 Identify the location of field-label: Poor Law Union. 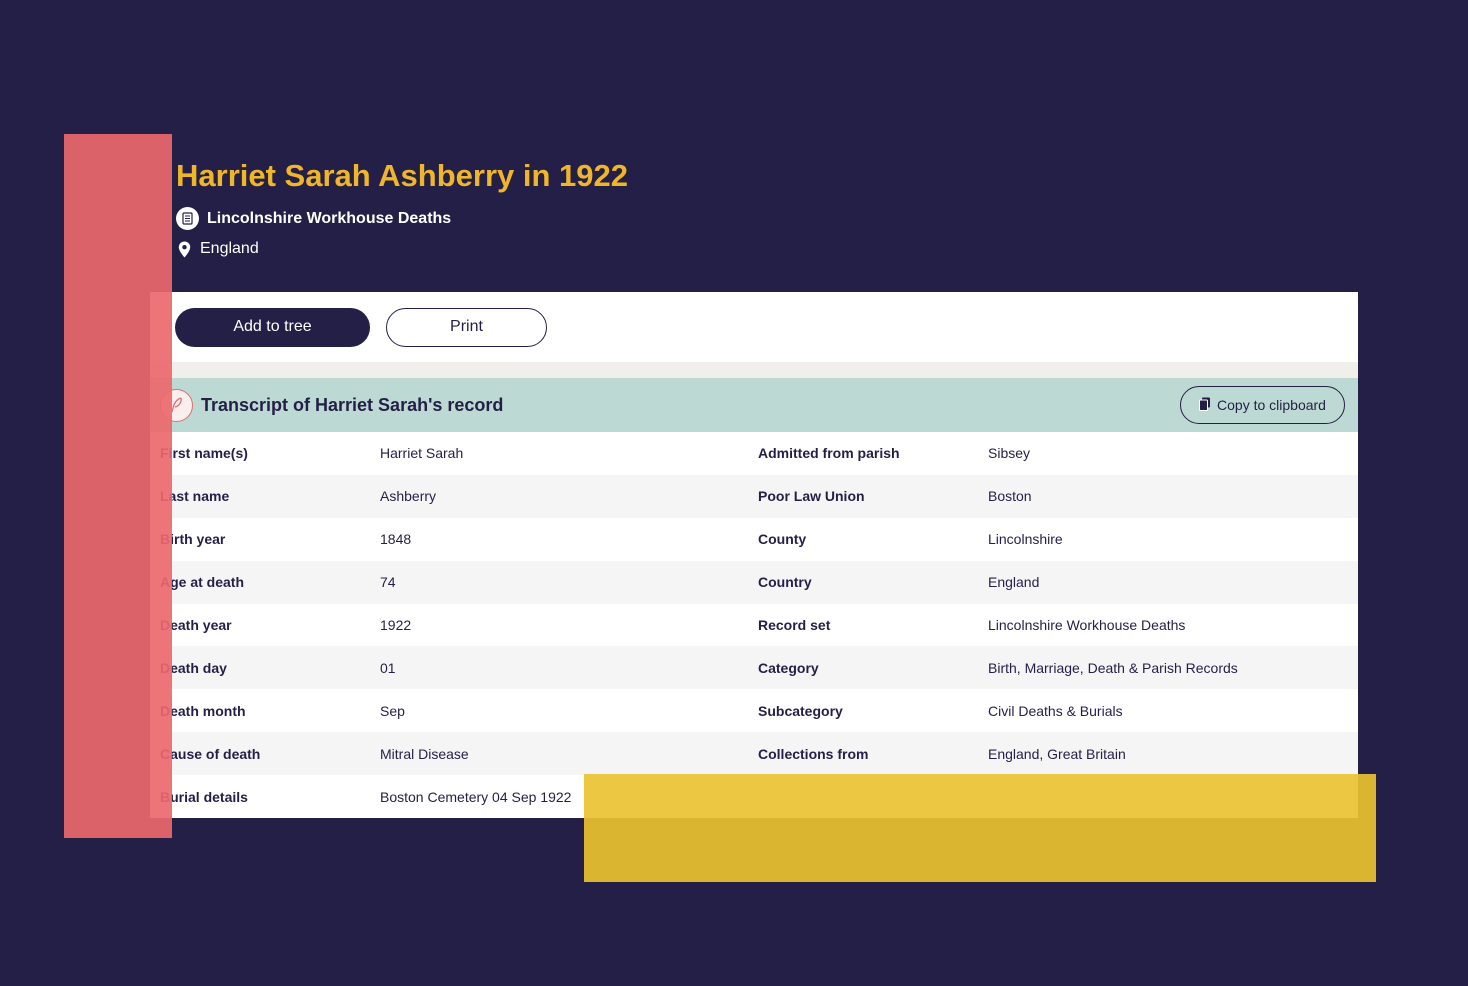
(811, 496).